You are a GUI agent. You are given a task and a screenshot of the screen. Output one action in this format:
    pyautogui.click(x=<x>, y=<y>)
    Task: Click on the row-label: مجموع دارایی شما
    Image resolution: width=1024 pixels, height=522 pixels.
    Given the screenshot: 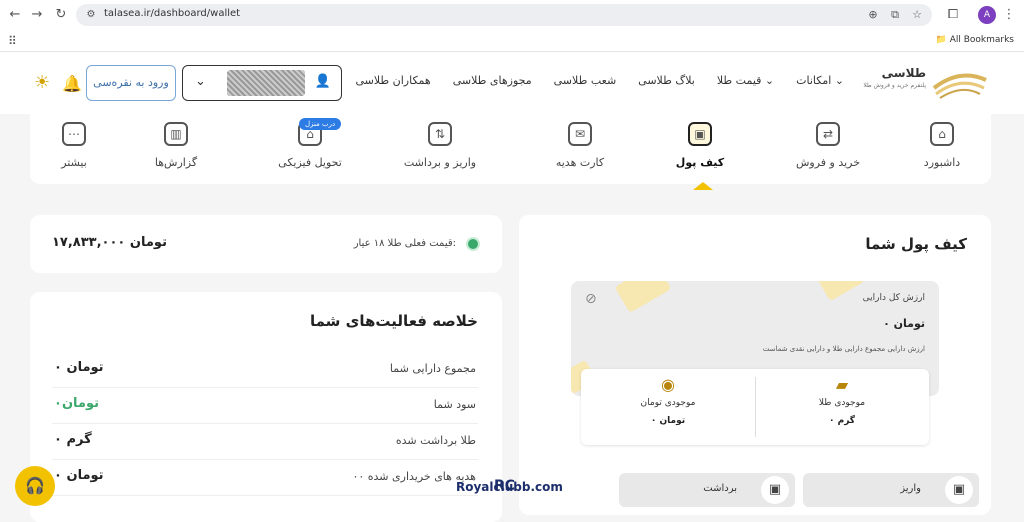 What is the action you would take?
    pyautogui.click(x=432, y=368)
    